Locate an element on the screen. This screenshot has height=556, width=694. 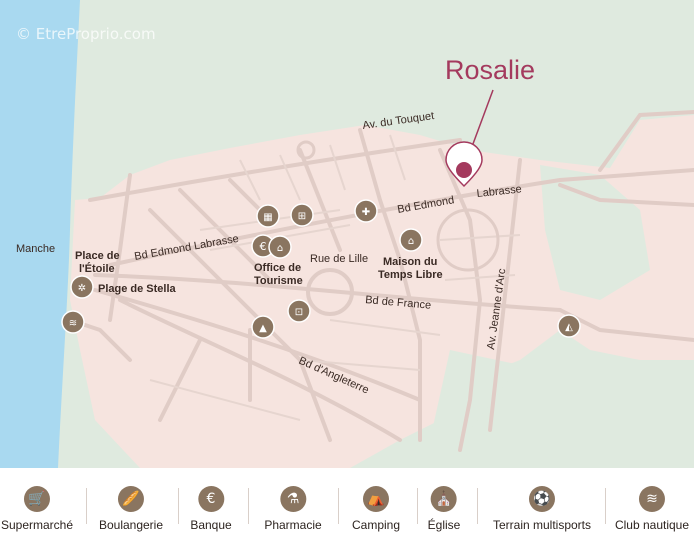
legend-item-banque: € Banque is located at coordinates (211, 509).